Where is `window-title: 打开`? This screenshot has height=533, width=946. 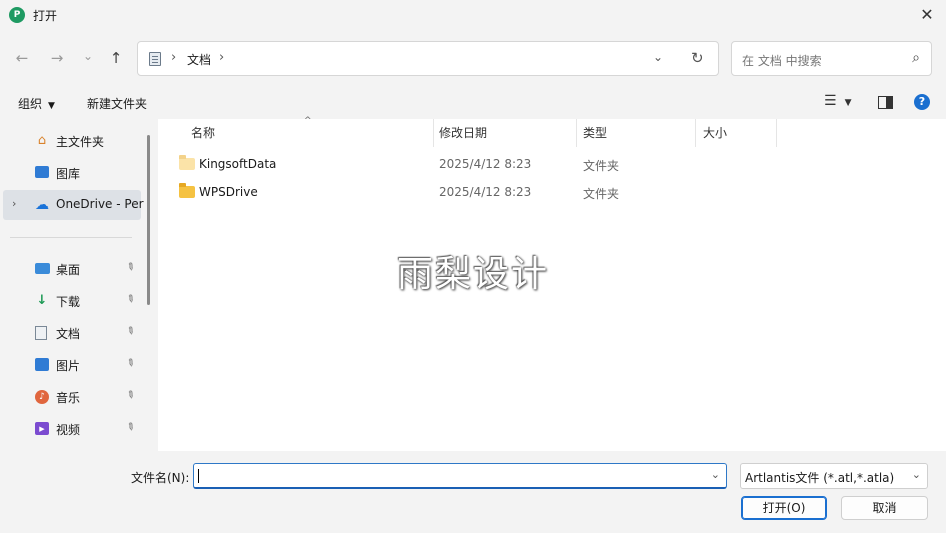
window-title: 打开 is located at coordinates (45, 16).